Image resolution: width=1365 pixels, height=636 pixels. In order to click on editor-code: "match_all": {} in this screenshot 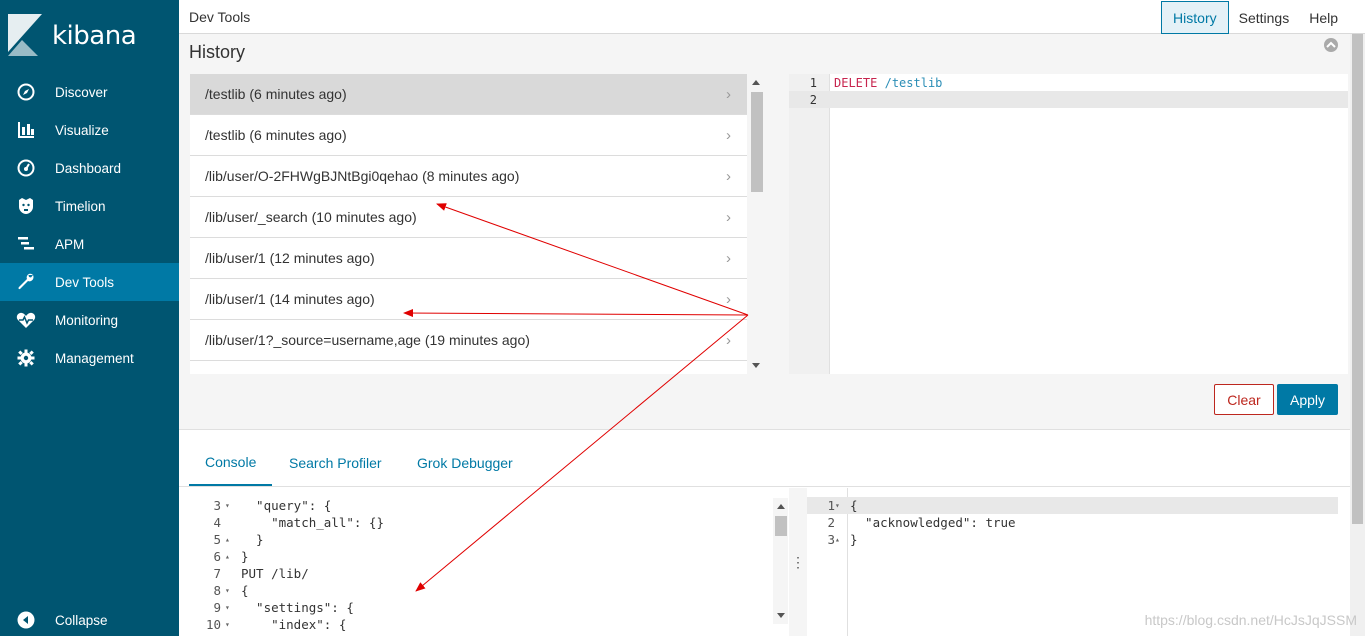, I will do `click(312, 522)`.